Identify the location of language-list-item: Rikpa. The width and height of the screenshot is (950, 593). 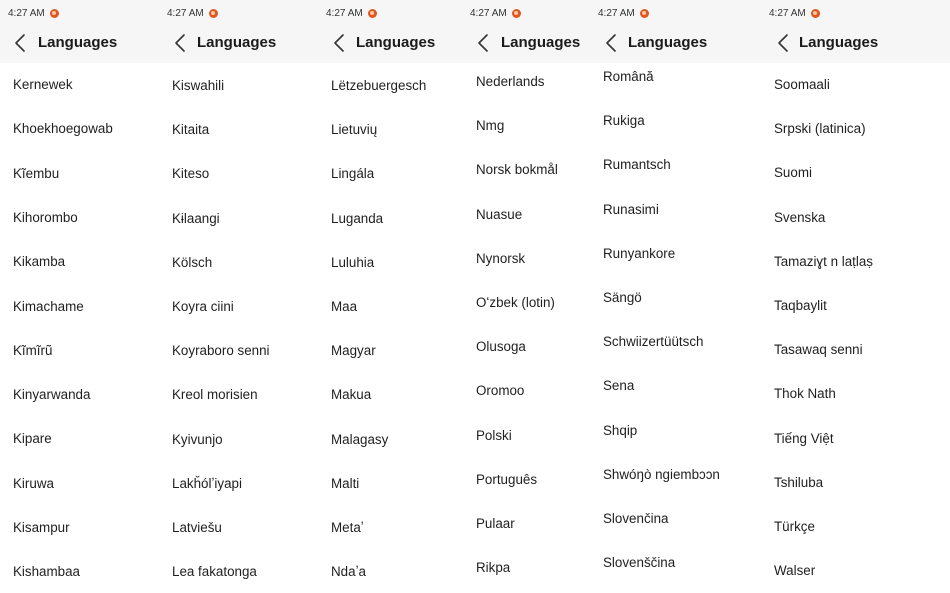
(493, 568).